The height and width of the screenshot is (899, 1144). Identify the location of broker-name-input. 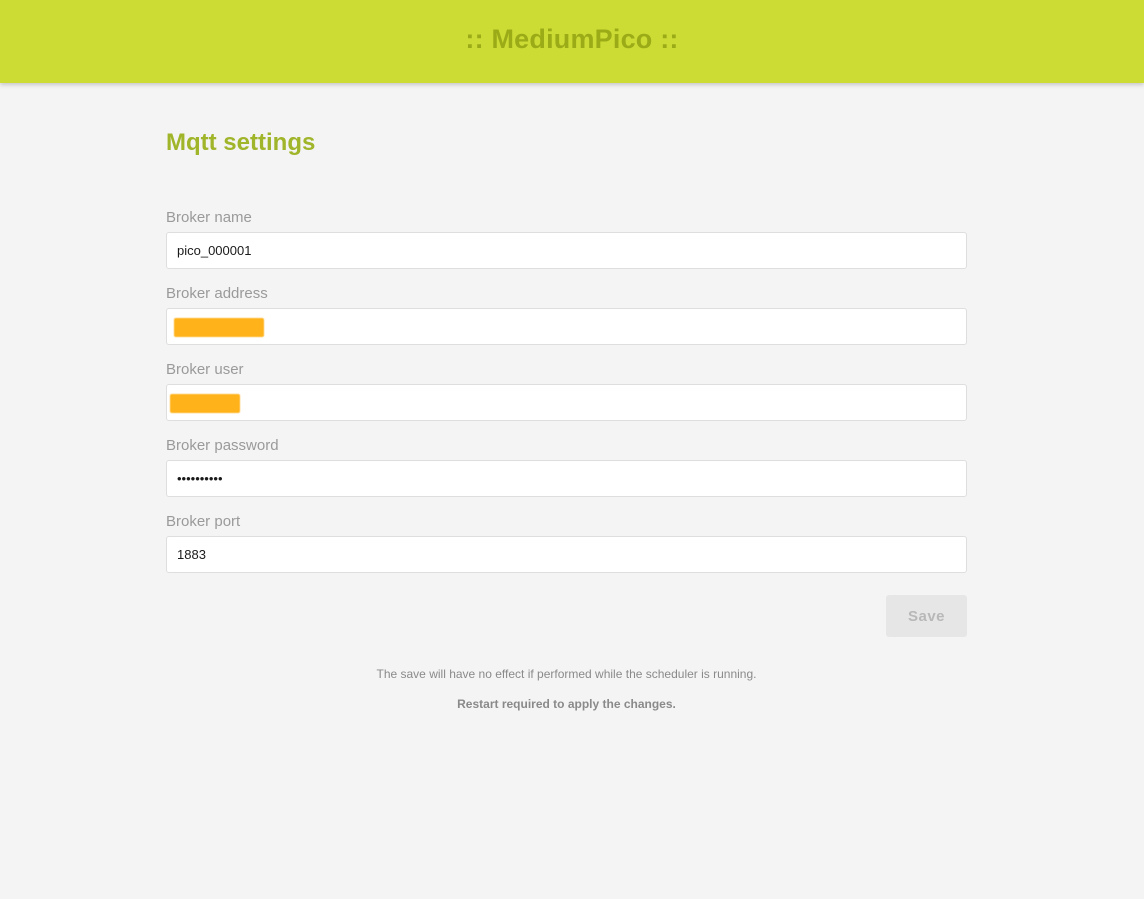
(566, 250).